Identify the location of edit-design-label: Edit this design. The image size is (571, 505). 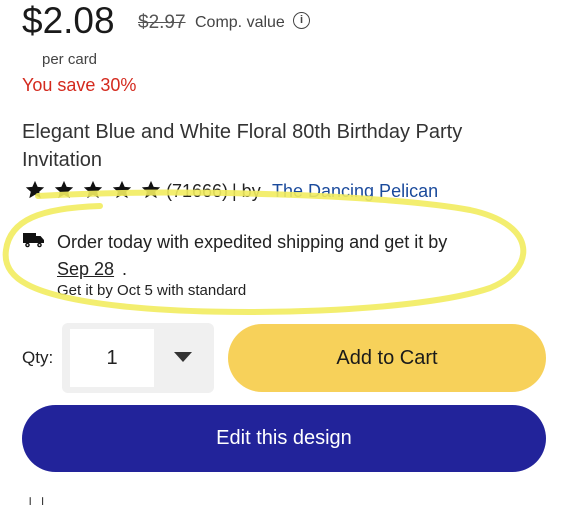
(284, 438).